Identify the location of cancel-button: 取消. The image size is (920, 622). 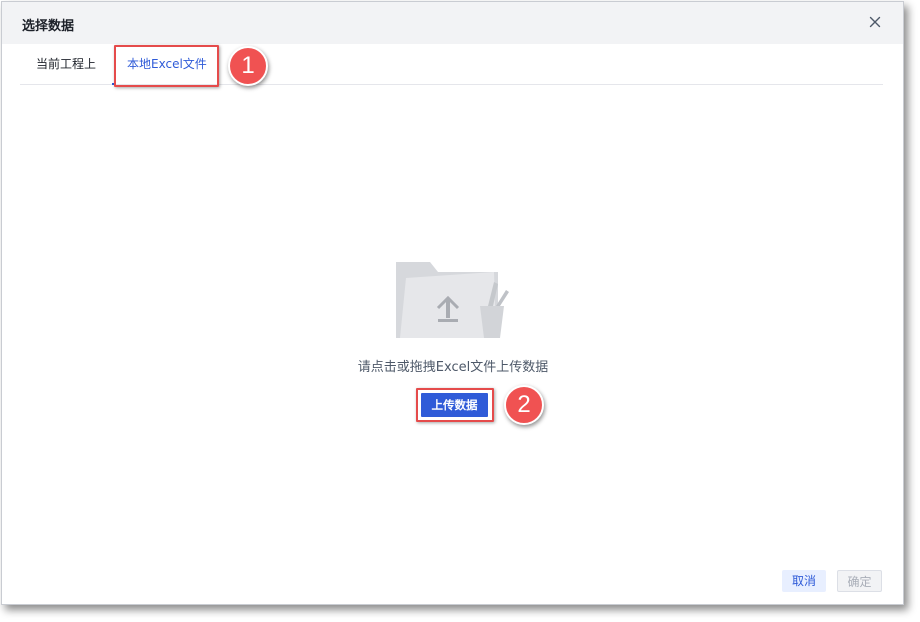
(804, 581).